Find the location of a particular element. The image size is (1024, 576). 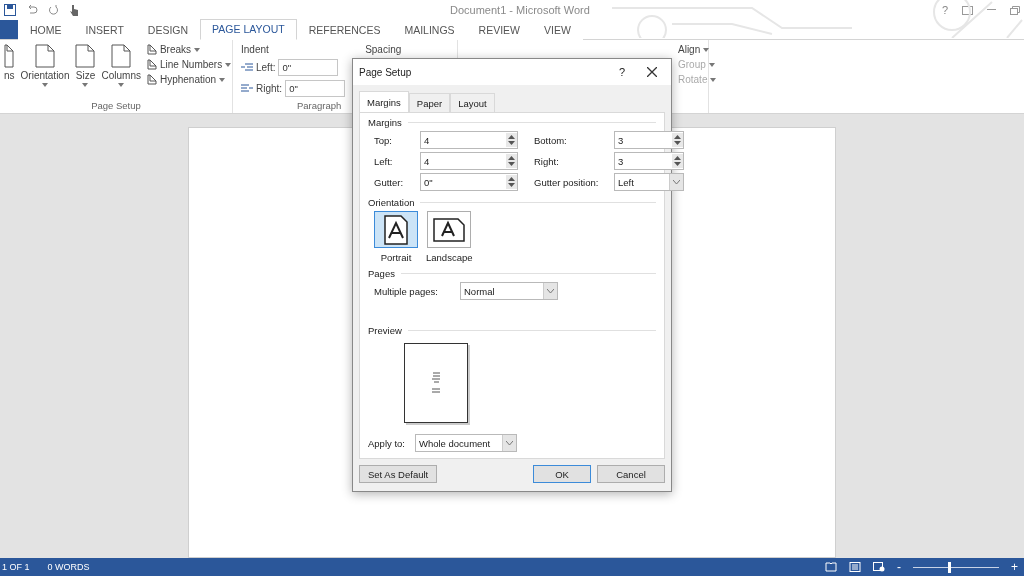

zoom-out-button: - is located at coordinates (899, 567).